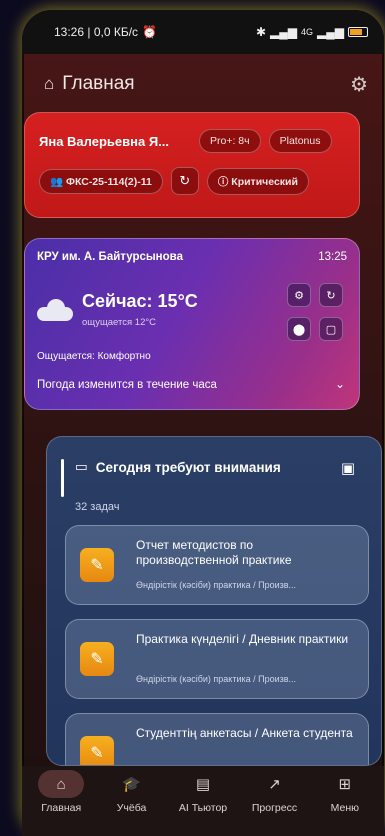 The image size is (385, 836). What do you see at coordinates (203, 32) in the screenshot?
I see `status-bar: 13:26 | 0,0 КБ/с ⏰ ✱ ▂▄▆ 4G ▂▄▆` at bounding box center [203, 32].